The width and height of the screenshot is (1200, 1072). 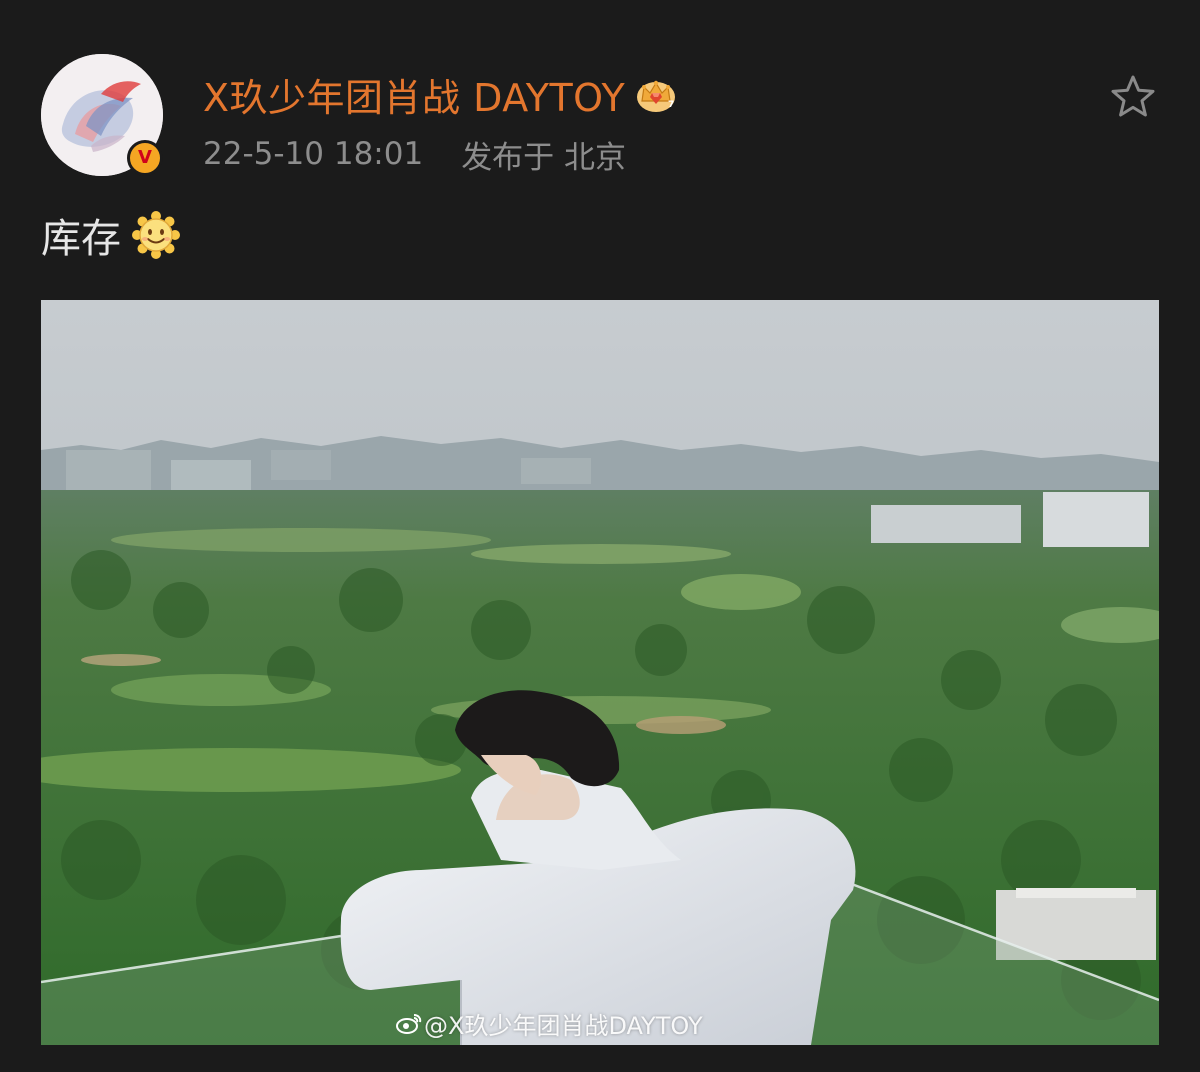 I want to click on verified-badge-label: V, so click(x=145, y=157).